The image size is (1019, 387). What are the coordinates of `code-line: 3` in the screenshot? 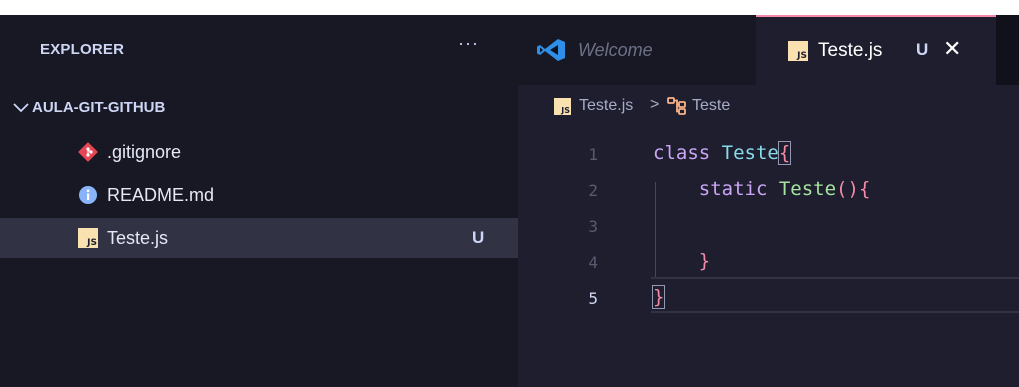 It's located at (768, 228).